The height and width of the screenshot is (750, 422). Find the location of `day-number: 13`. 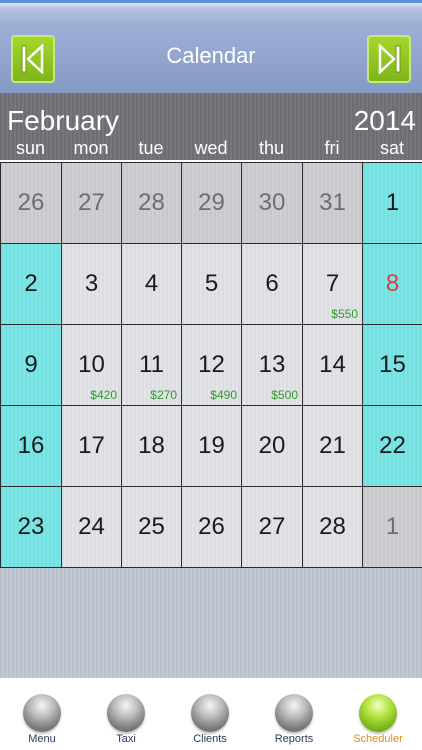

day-number: 13 is located at coordinates (272, 364).